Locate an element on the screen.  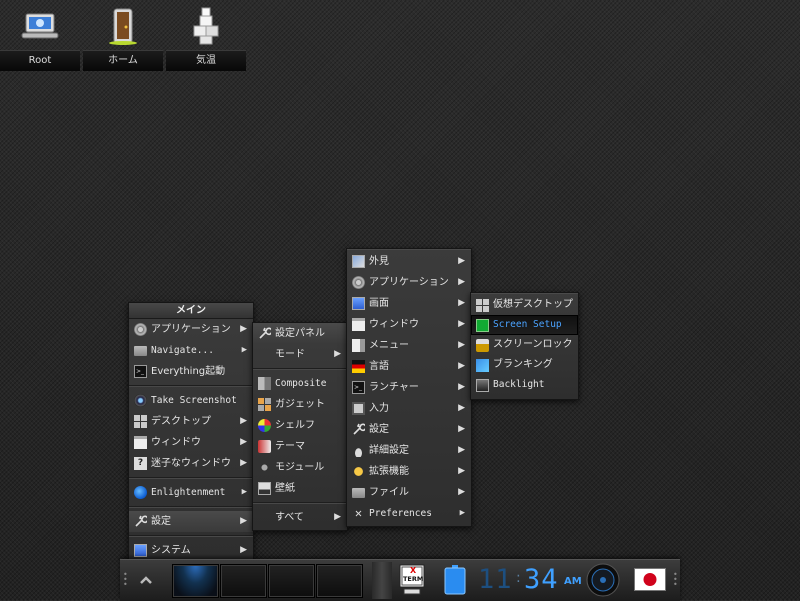
xterm-launcher: X TERM is located at coordinates (412, 580).